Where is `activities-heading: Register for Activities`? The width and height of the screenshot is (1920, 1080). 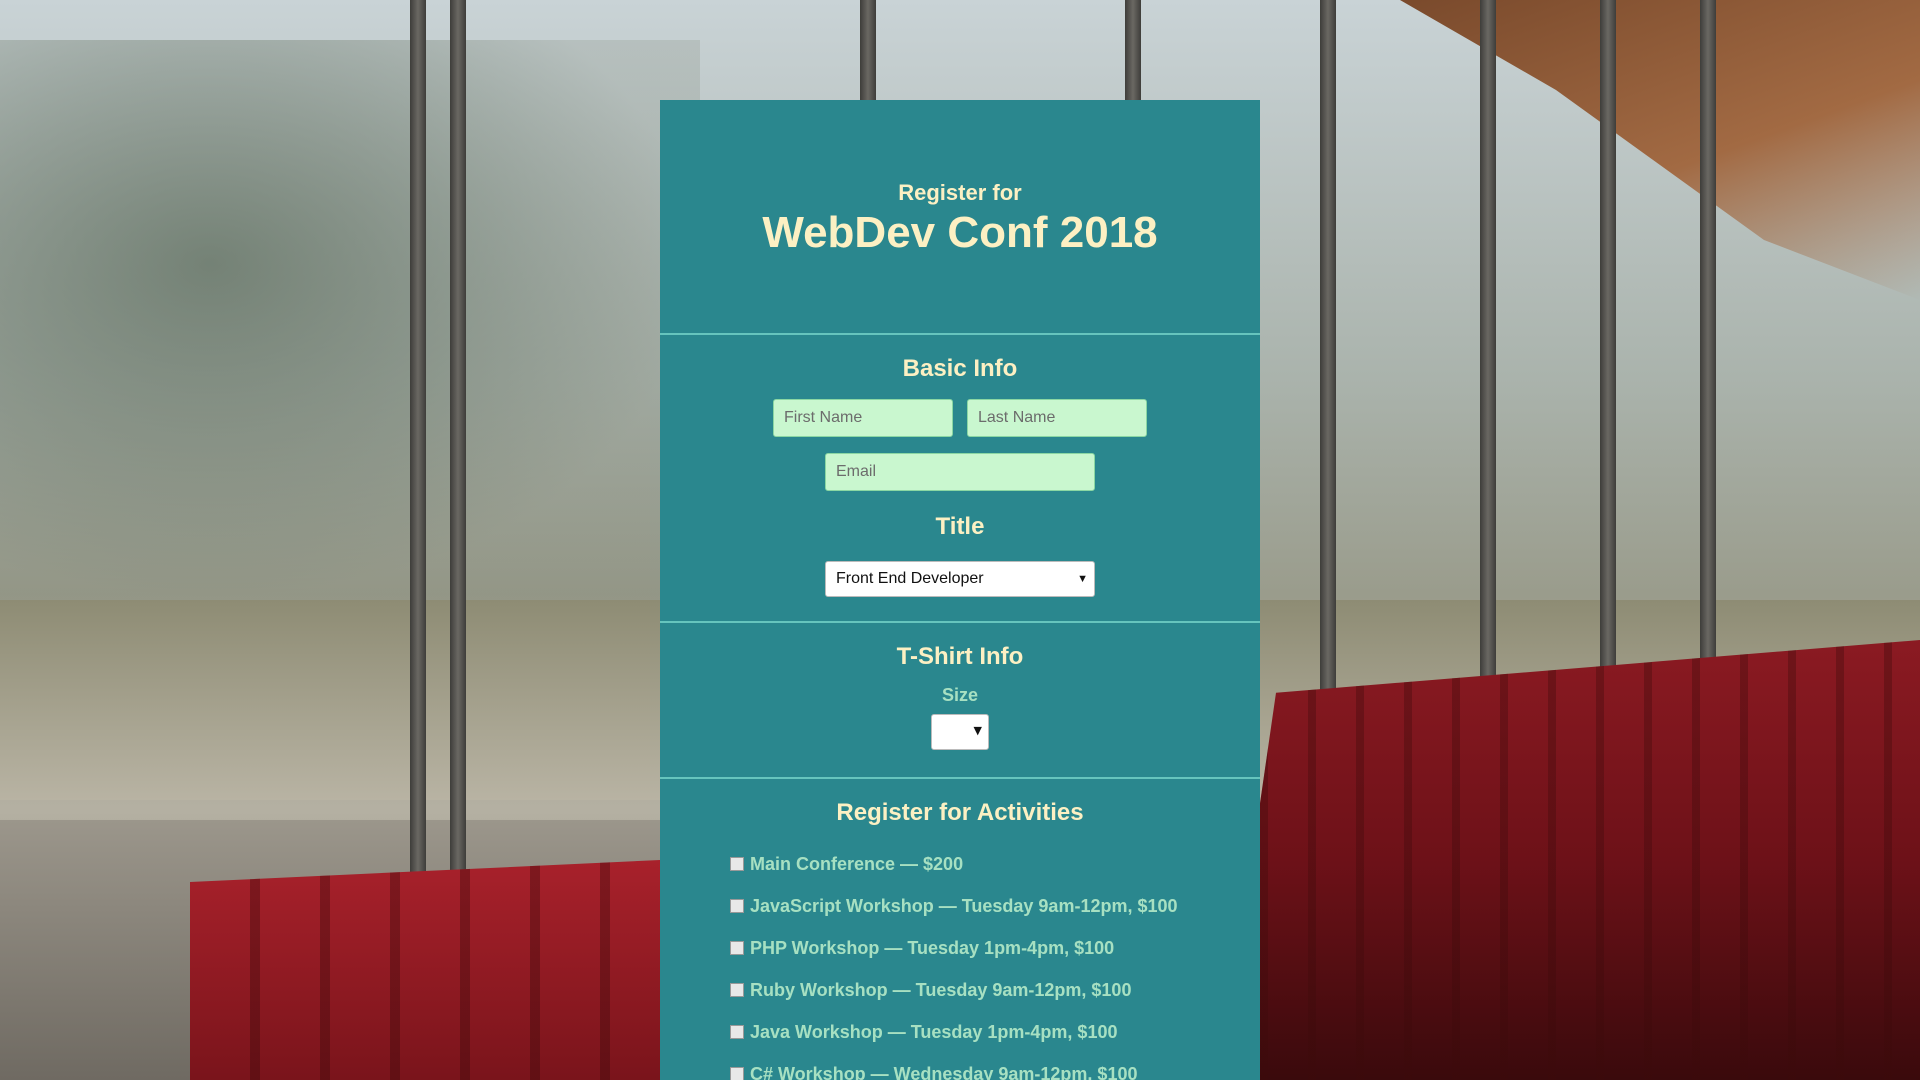
activities-heading: Register for Activities is located at coordinates (960, 812).